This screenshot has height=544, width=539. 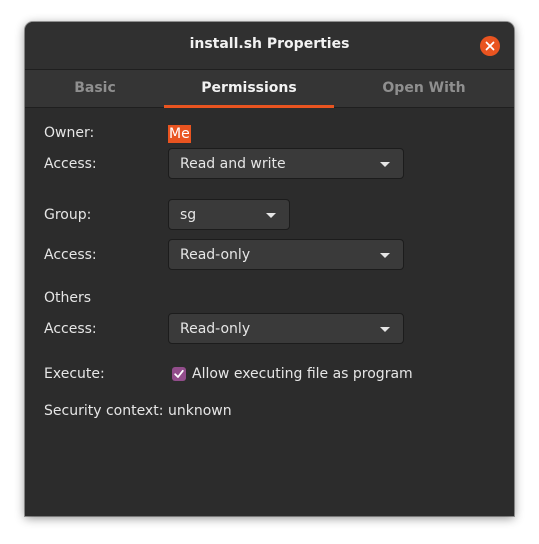 I want to click on others-access-dropdown: Read-only, so click(x=286, y=328).